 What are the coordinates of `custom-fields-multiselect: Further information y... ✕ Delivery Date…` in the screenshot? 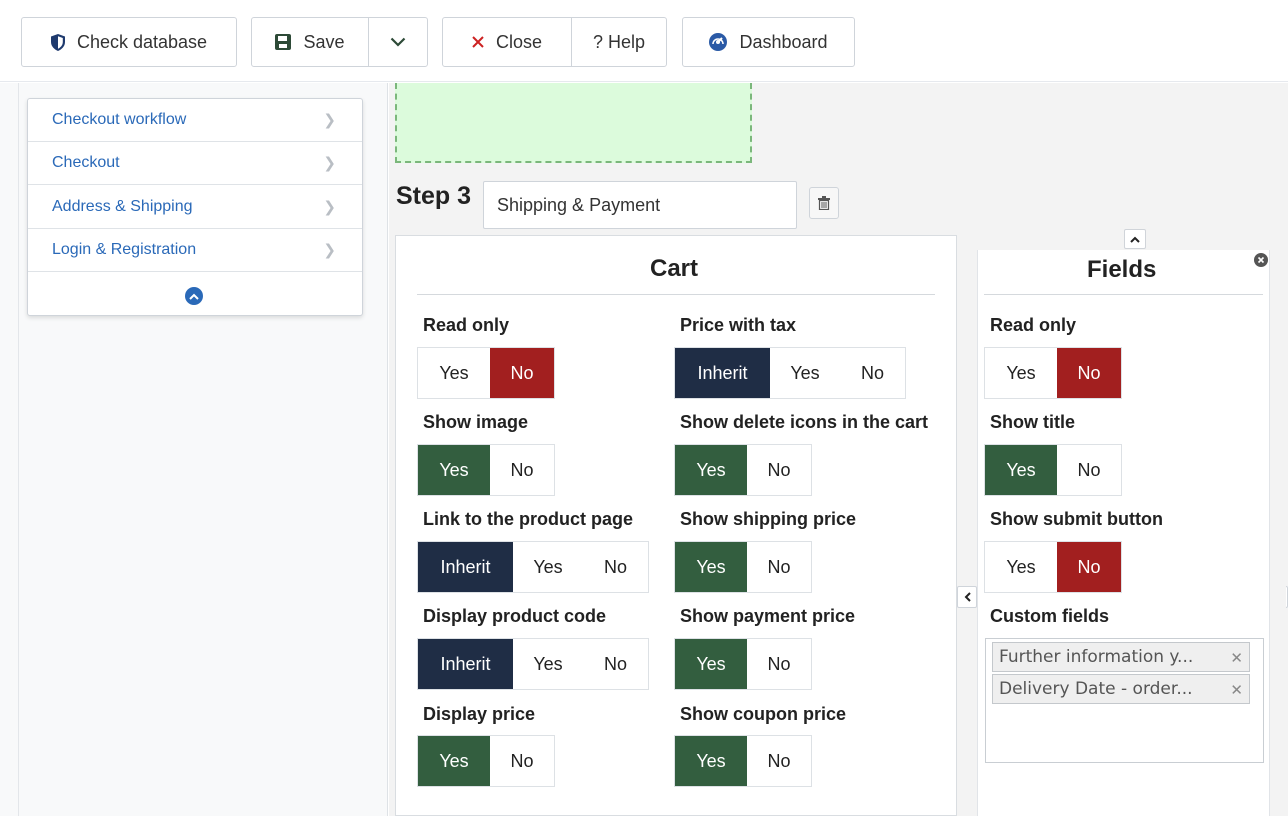 It's located at (1124, 700).